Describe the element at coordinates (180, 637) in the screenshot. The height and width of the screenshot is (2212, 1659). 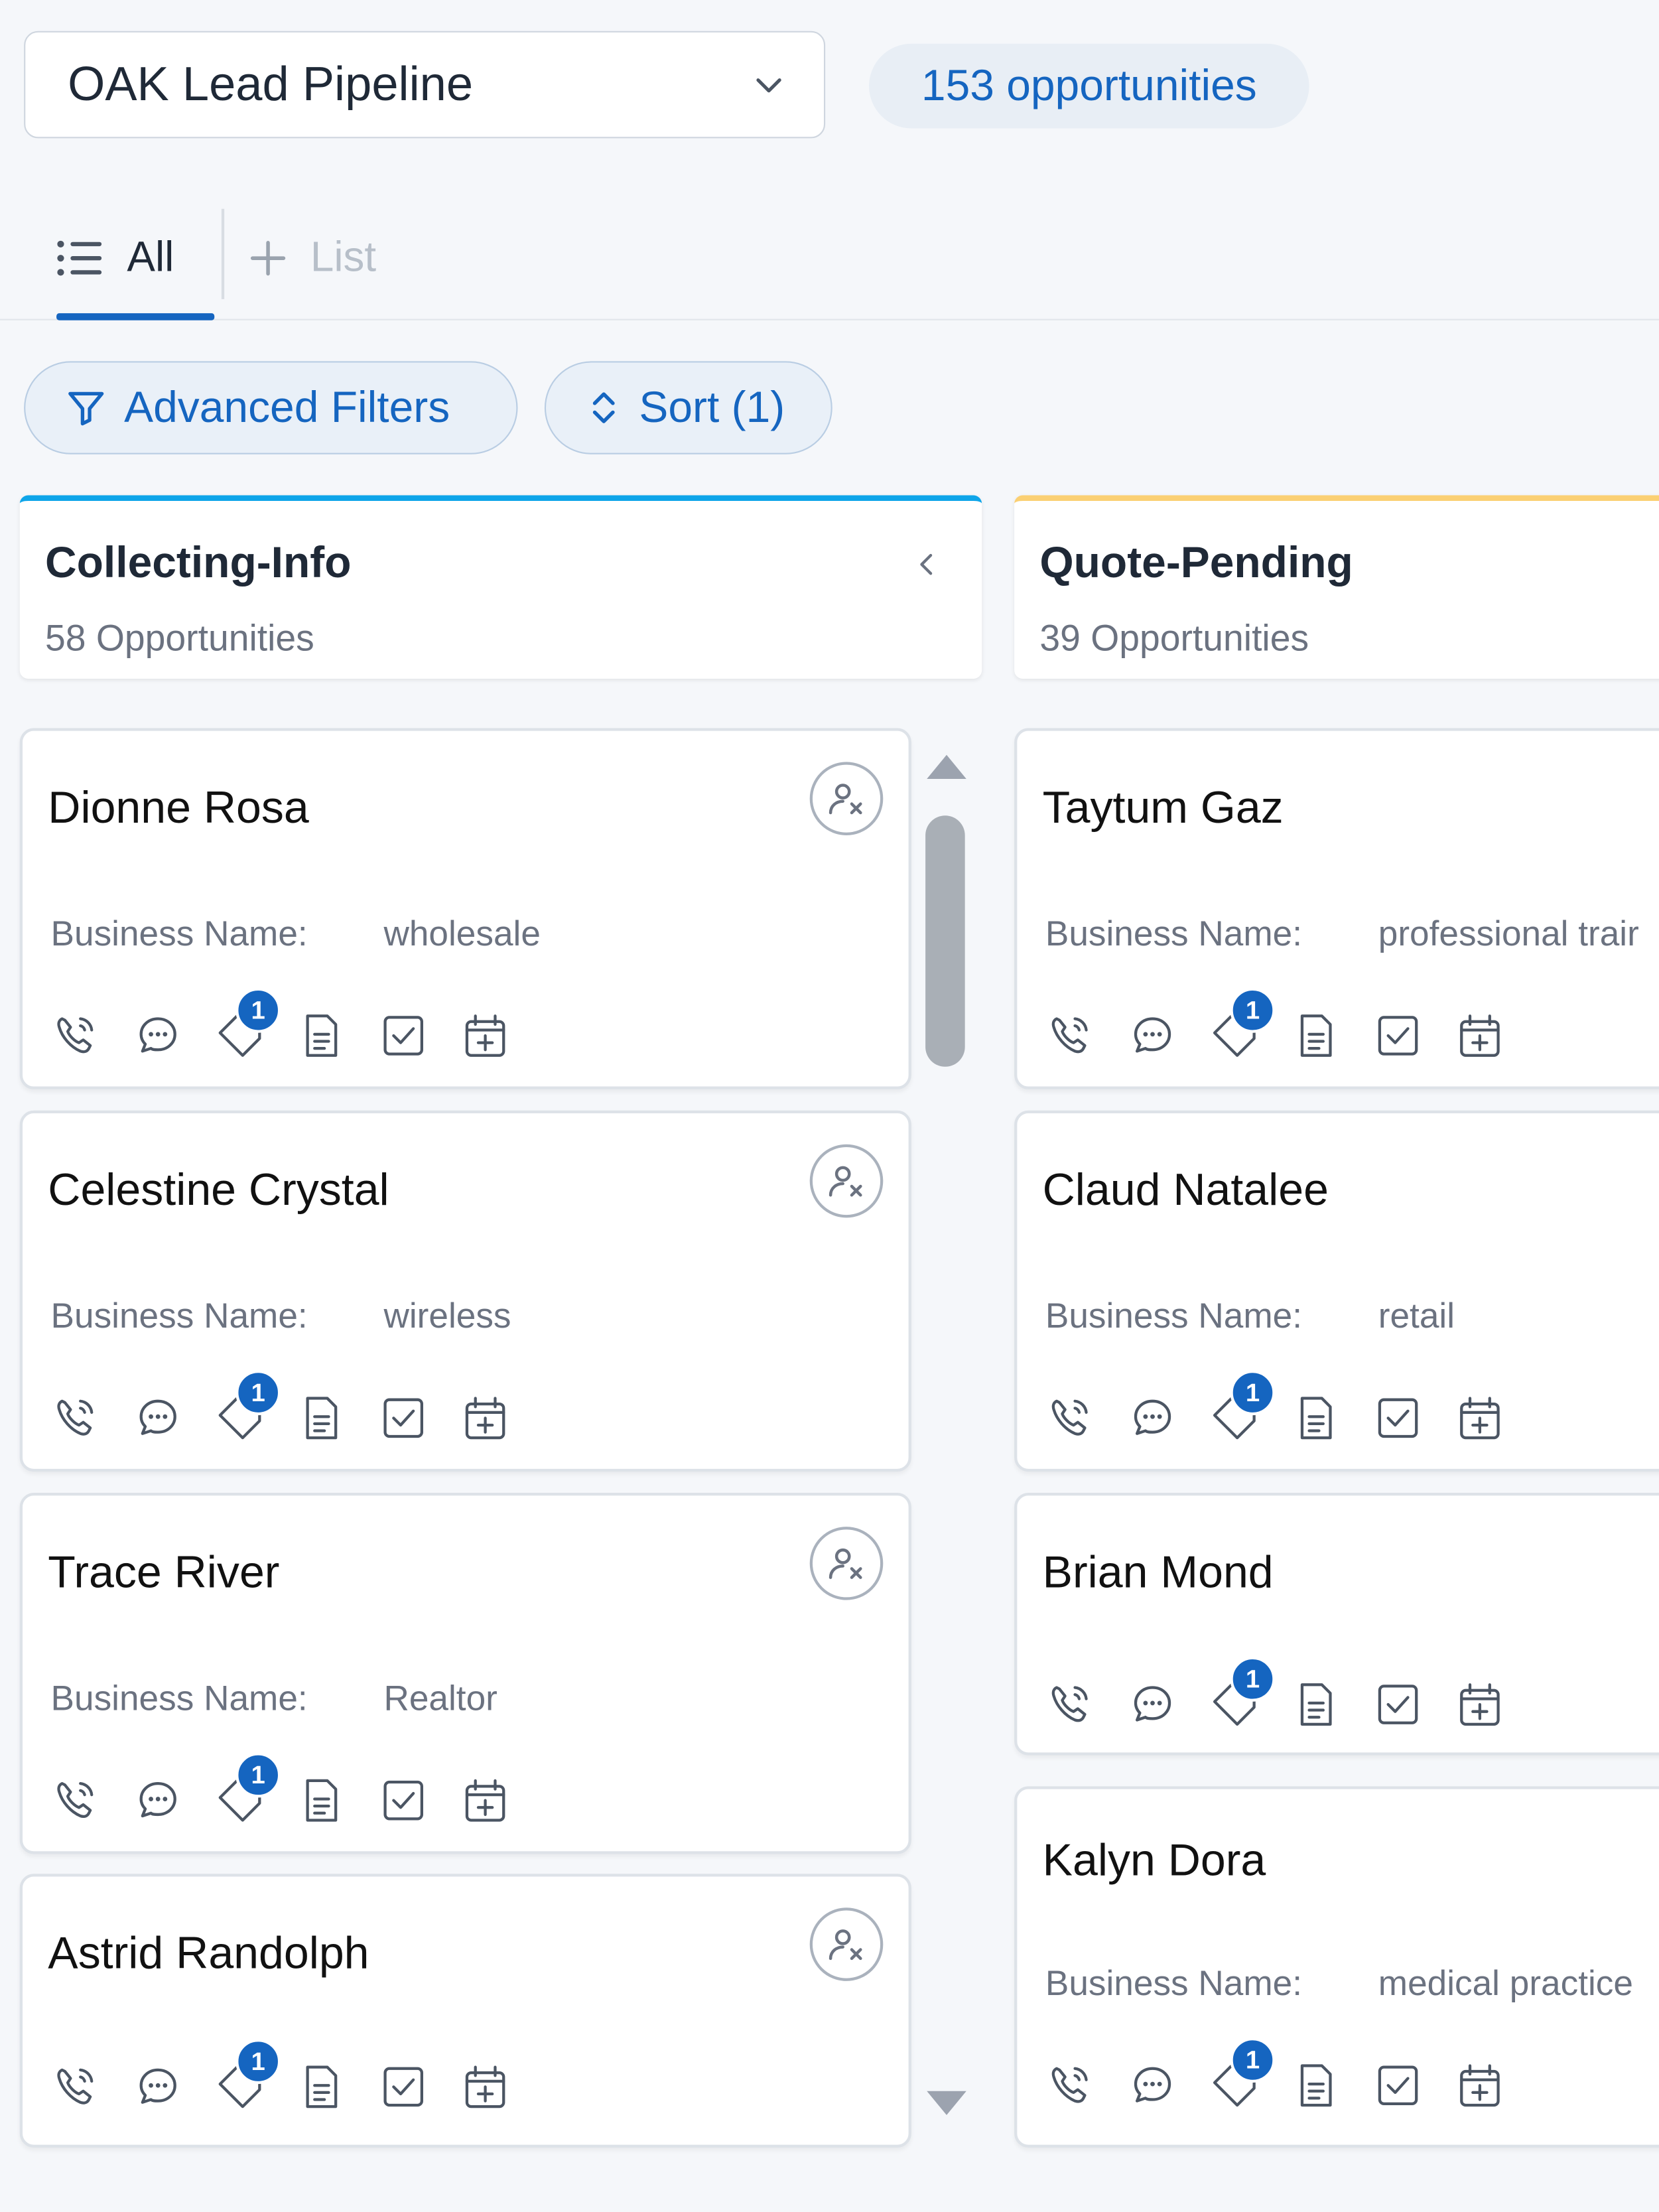
I see `column-count: 58 Opportunities` at that location.